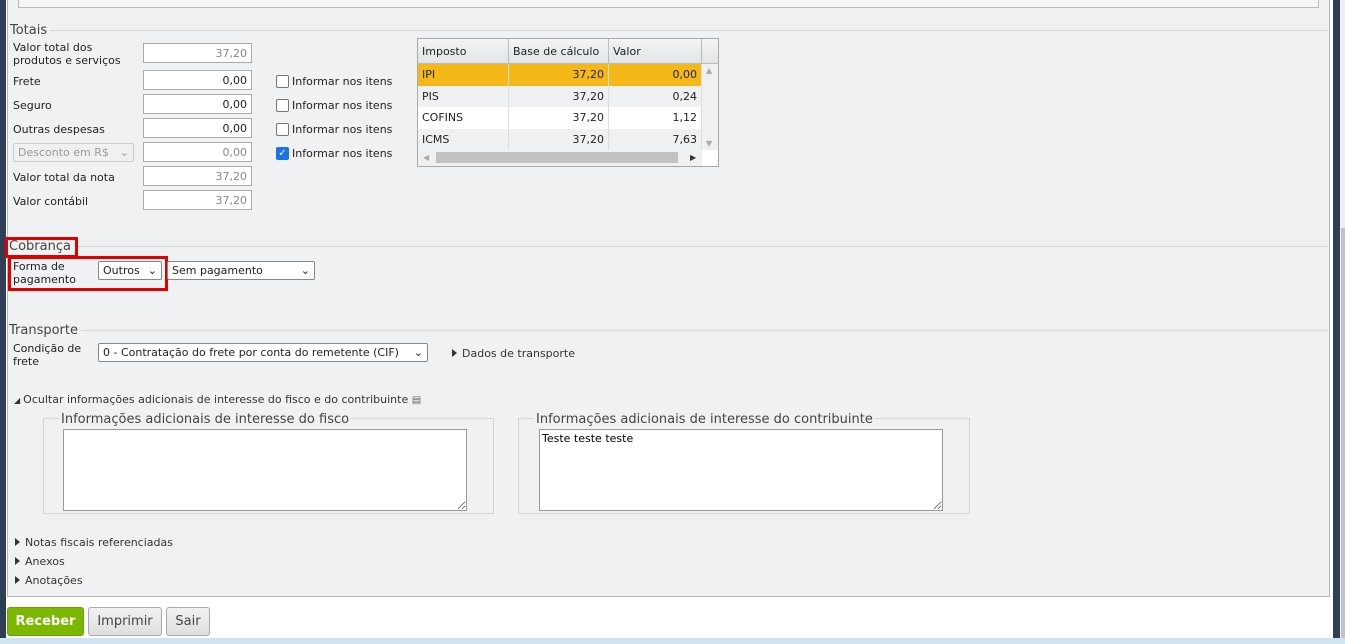 This screenshot has width=1345, height=644. Describe the element at coordinates (672, 641) in the screenshot. I see `bottom-strip` at that location.